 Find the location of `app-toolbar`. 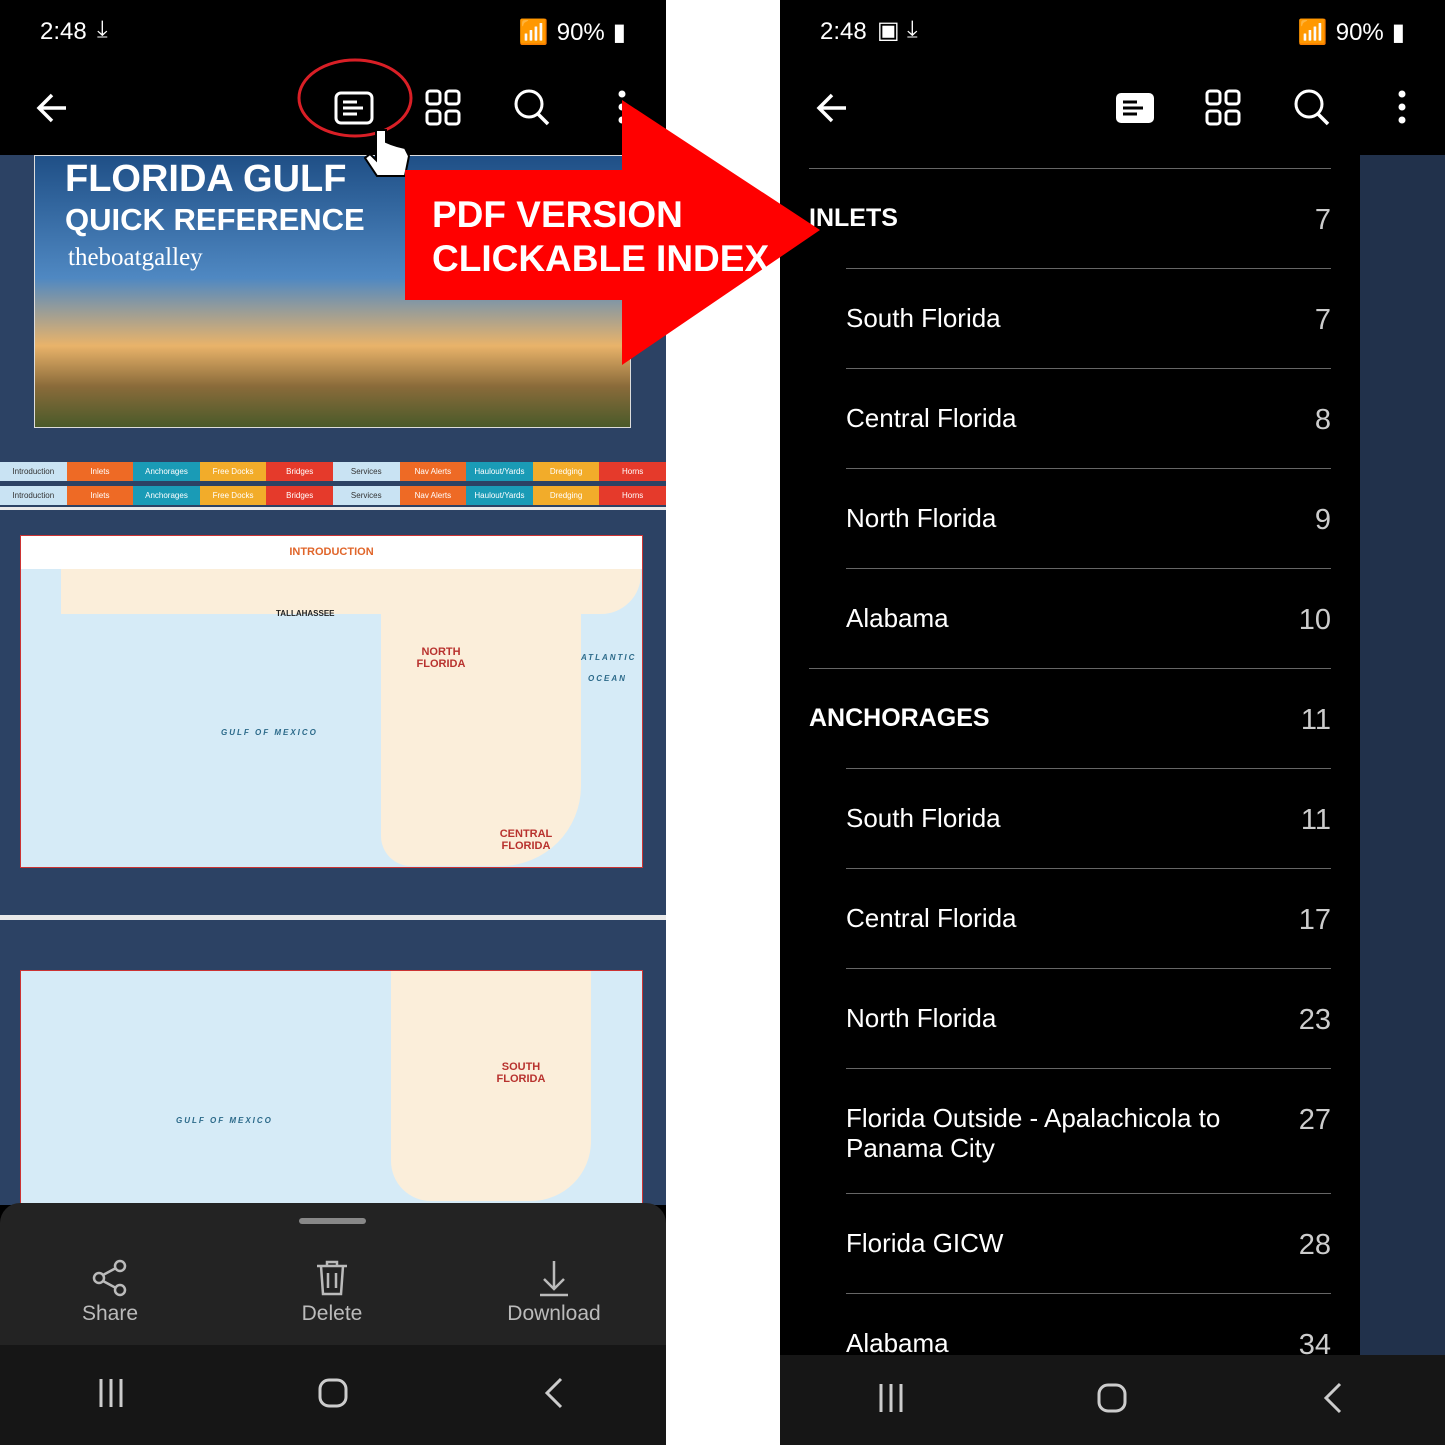

app-toolbar is located at coordinates (1112, 110).